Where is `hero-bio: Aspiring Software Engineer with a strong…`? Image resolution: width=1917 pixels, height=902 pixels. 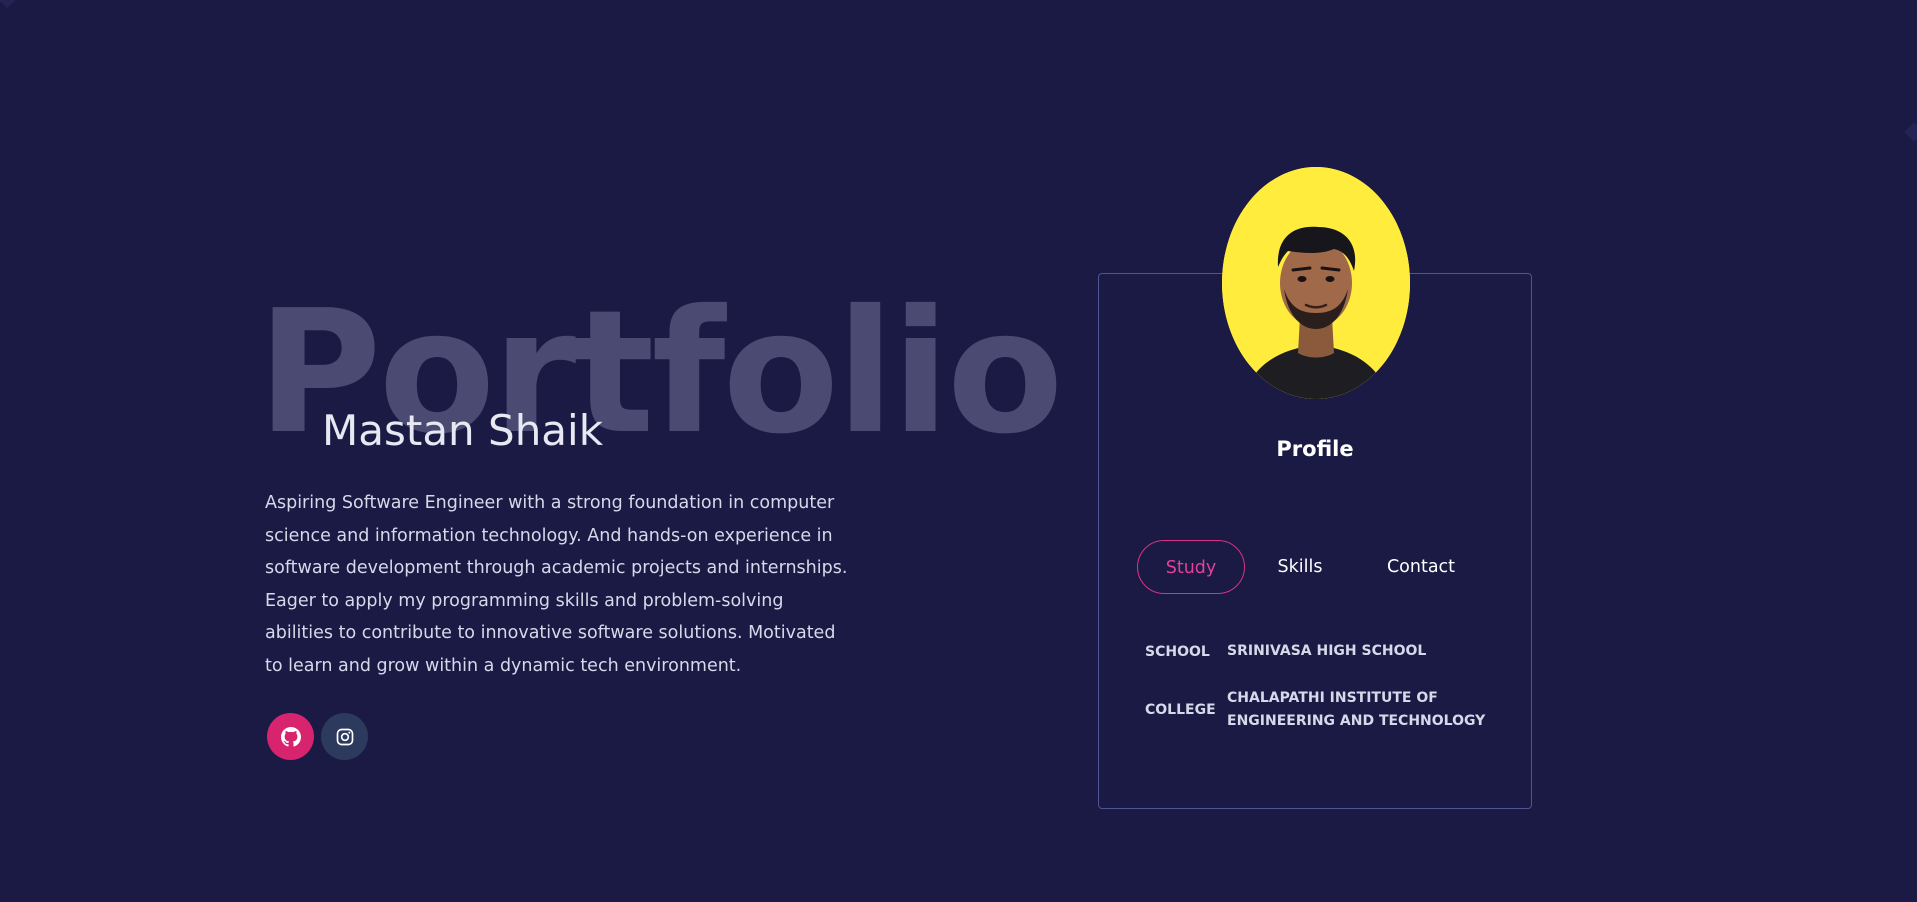
hero-bio: Aspiring Software Engineer with a strong… is located at coordinates (556, 584).